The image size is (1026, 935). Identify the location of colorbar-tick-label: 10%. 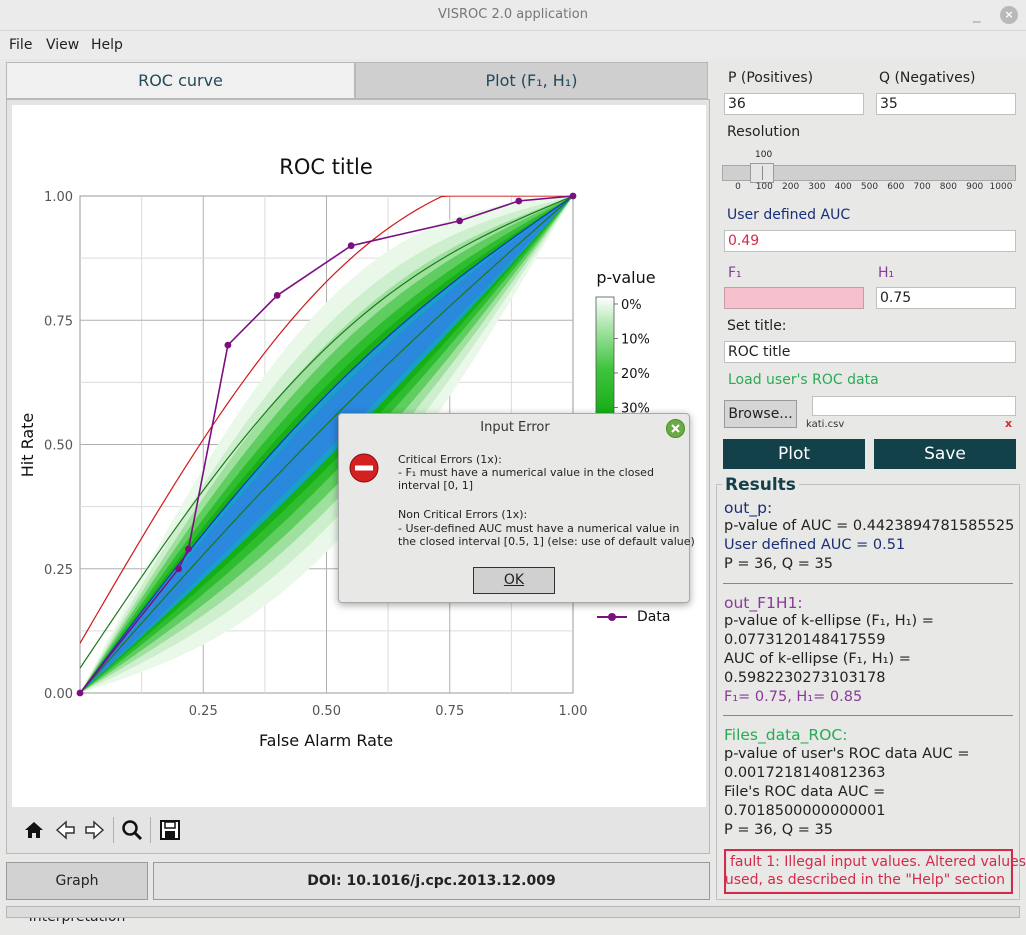
(635, 340).